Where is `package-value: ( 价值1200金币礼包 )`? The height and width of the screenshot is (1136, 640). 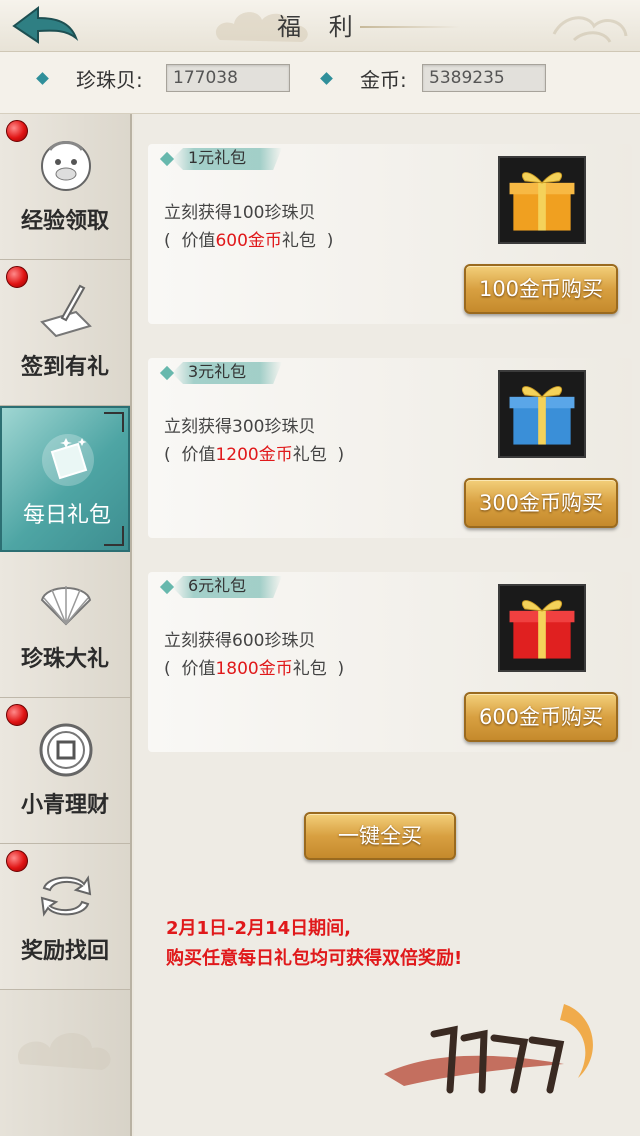
package-value: ( 价值1200金币礼包 ) is located at coordinates (254, 455).